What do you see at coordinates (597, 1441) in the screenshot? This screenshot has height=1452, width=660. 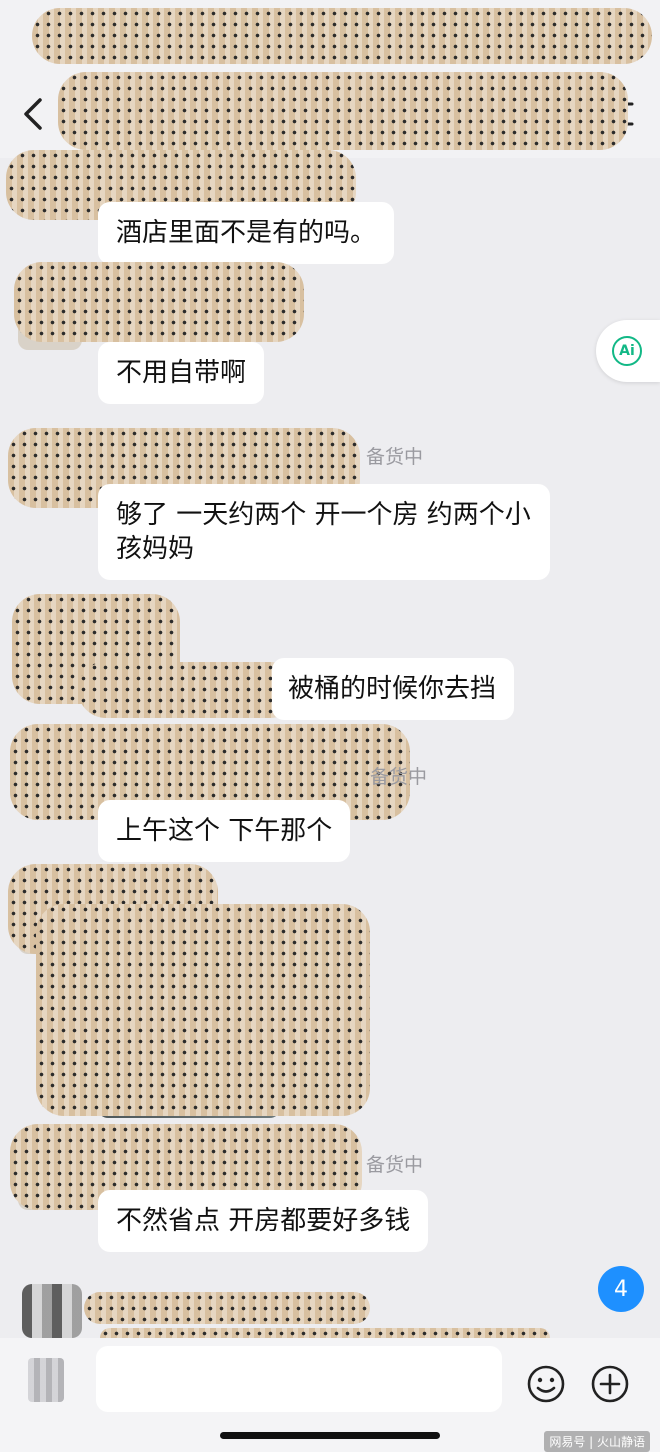 I see `watermark: 网易号 | 火山静语` at bounding box center [597, 1441].